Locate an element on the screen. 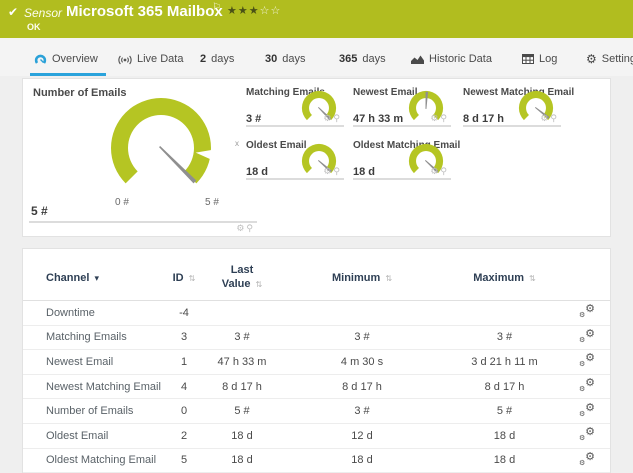 Image resolution: width=633 pixels, height=473 pixels. tab-2-days-number: 2 is located at coordinates (203, 59).